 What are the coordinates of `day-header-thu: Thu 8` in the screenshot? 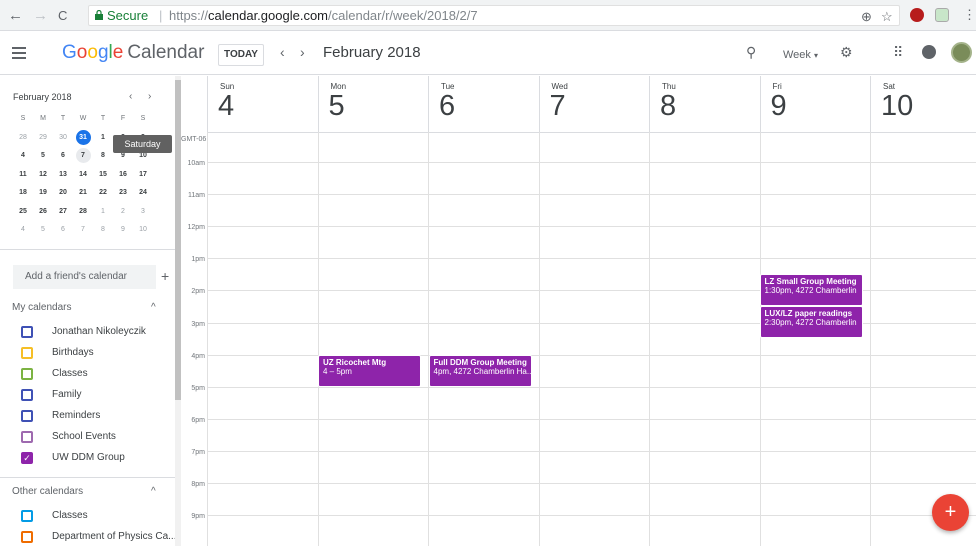 It's located at (704, 104).